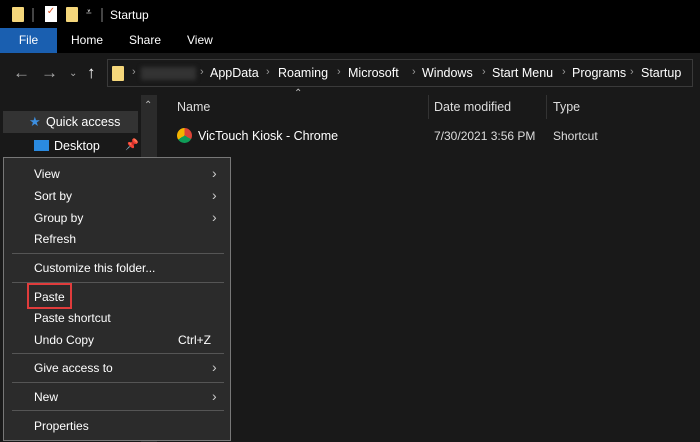 Image resolution: width=700 pixels, height=442 pixels. Describe the element at coordinates (35, 121) in the screenshot. I see `star-icon: ★` at that location.